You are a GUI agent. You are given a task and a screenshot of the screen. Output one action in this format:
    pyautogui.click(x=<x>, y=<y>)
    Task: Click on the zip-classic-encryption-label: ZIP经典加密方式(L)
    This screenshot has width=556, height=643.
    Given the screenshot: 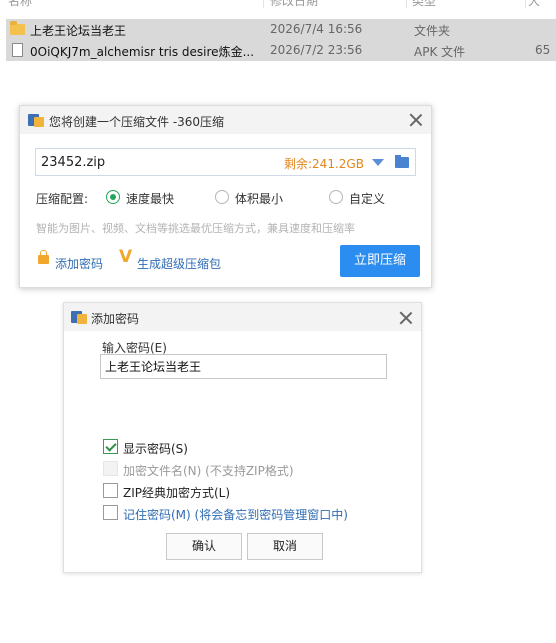 What is the action you would take?
    pyautogui.click(x=176, y=492)
    